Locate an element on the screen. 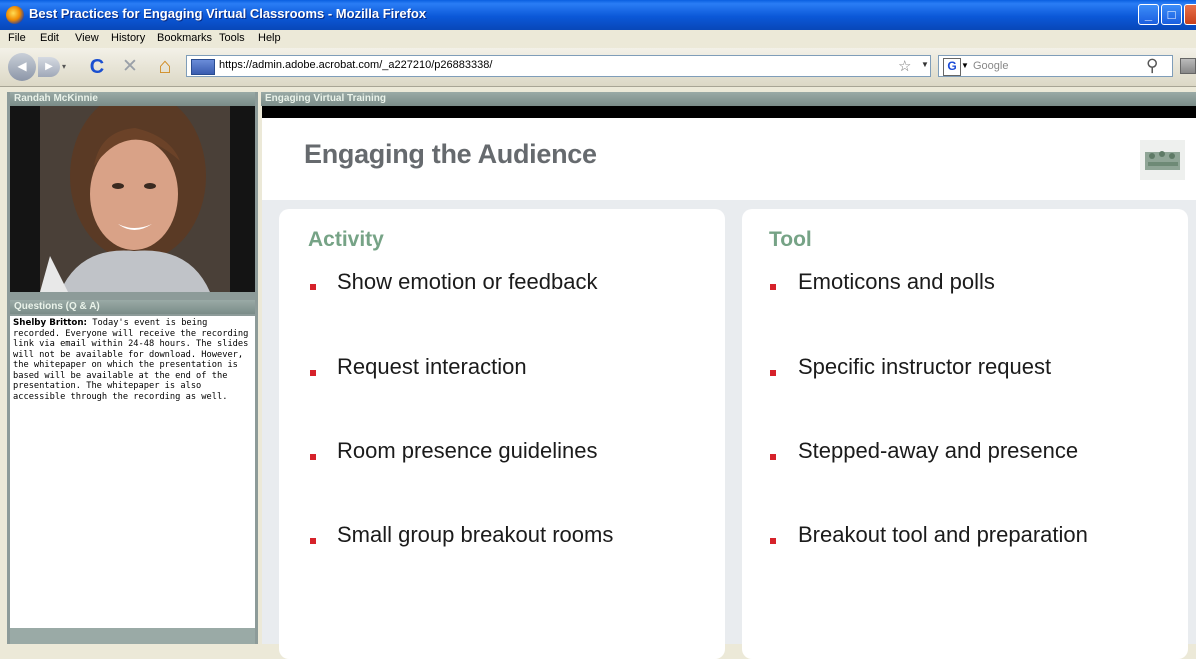 The width and height of the screenshot is (1196, 659). engine-dropdown-icon: ▼ is located at coordinates (965, 65).